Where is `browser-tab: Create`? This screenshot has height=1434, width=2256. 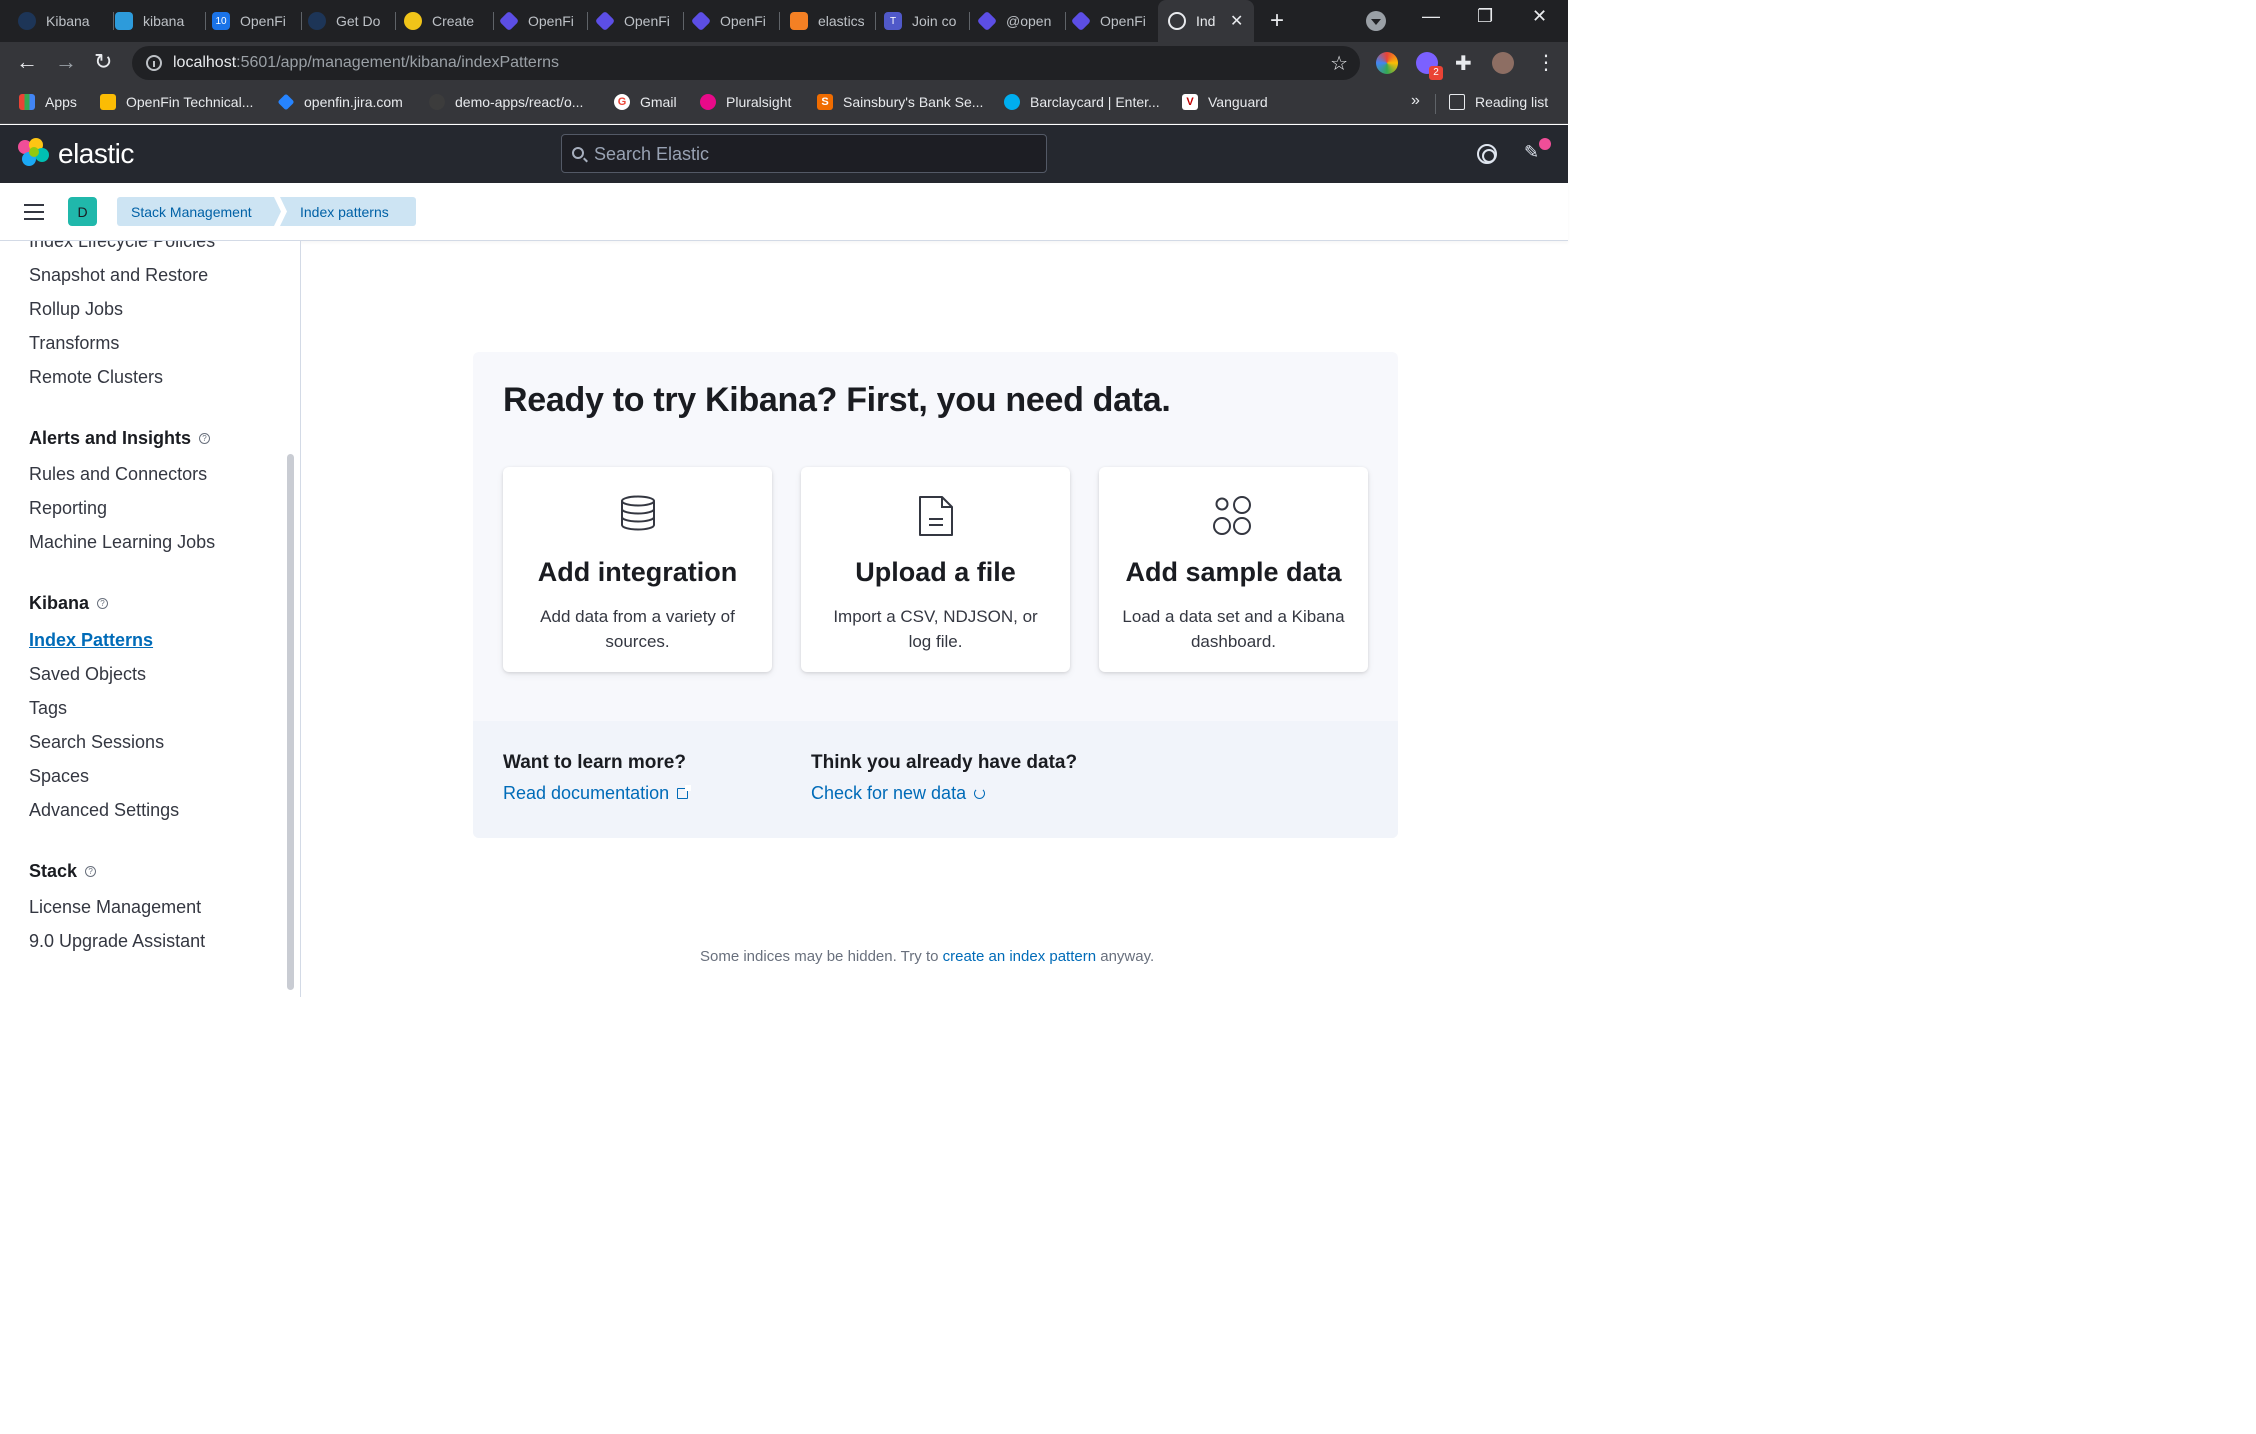 browser-tab: Create is located at coordinates (449, 21).